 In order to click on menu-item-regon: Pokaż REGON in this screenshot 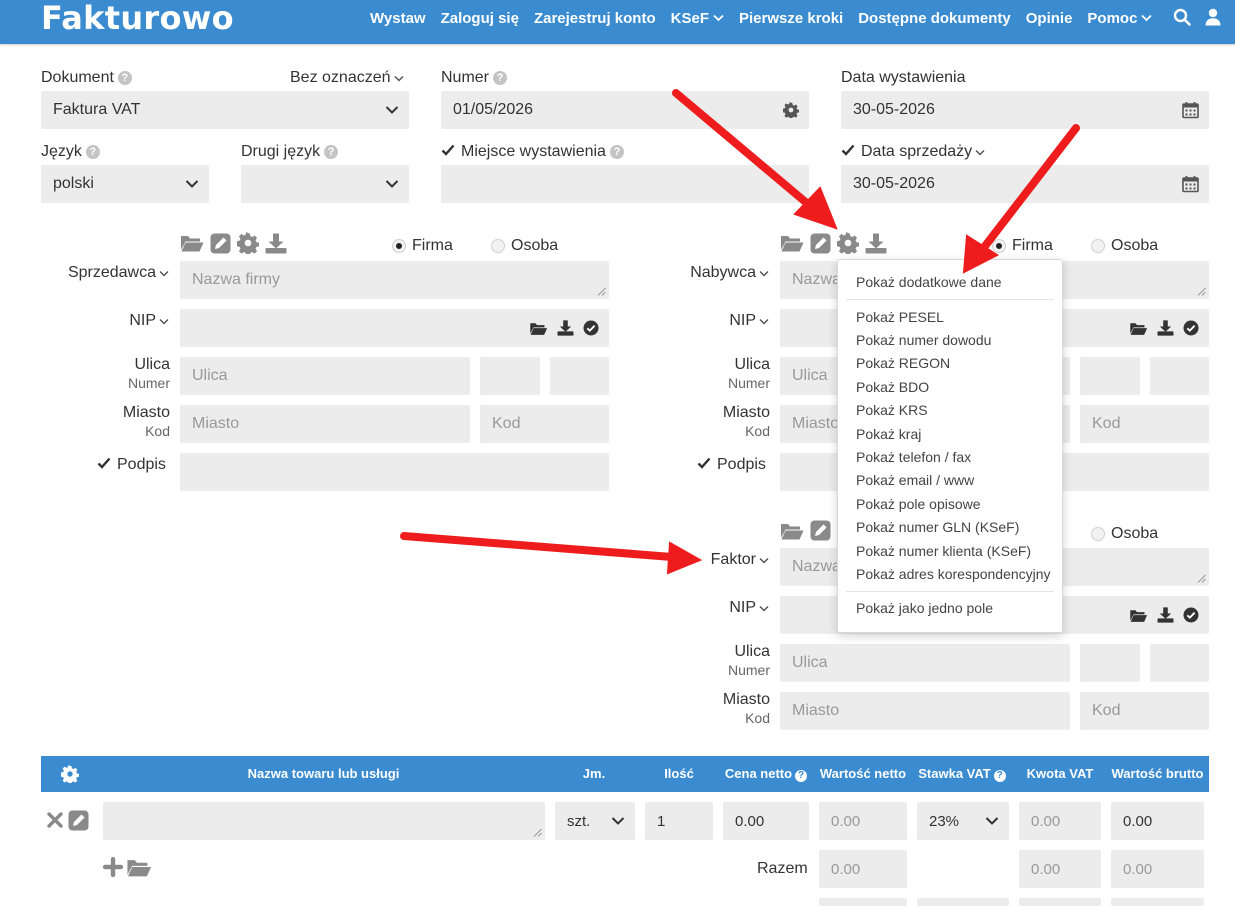, I will do `click(903, 363)`.